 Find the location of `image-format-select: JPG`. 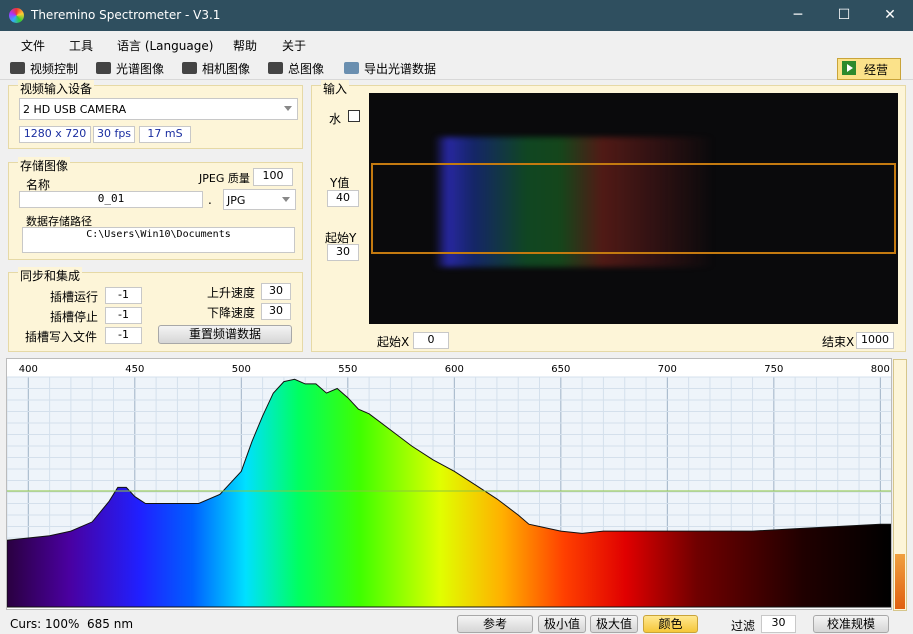

image-format-select: JPG is located at coordinates (259, 199).